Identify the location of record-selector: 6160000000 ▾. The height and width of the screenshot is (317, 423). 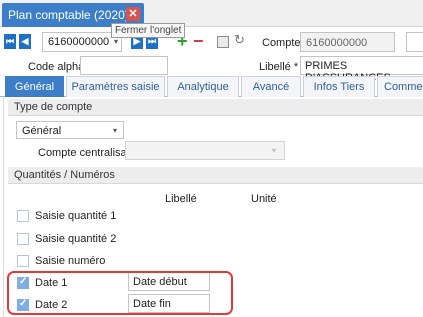
(82, 42).